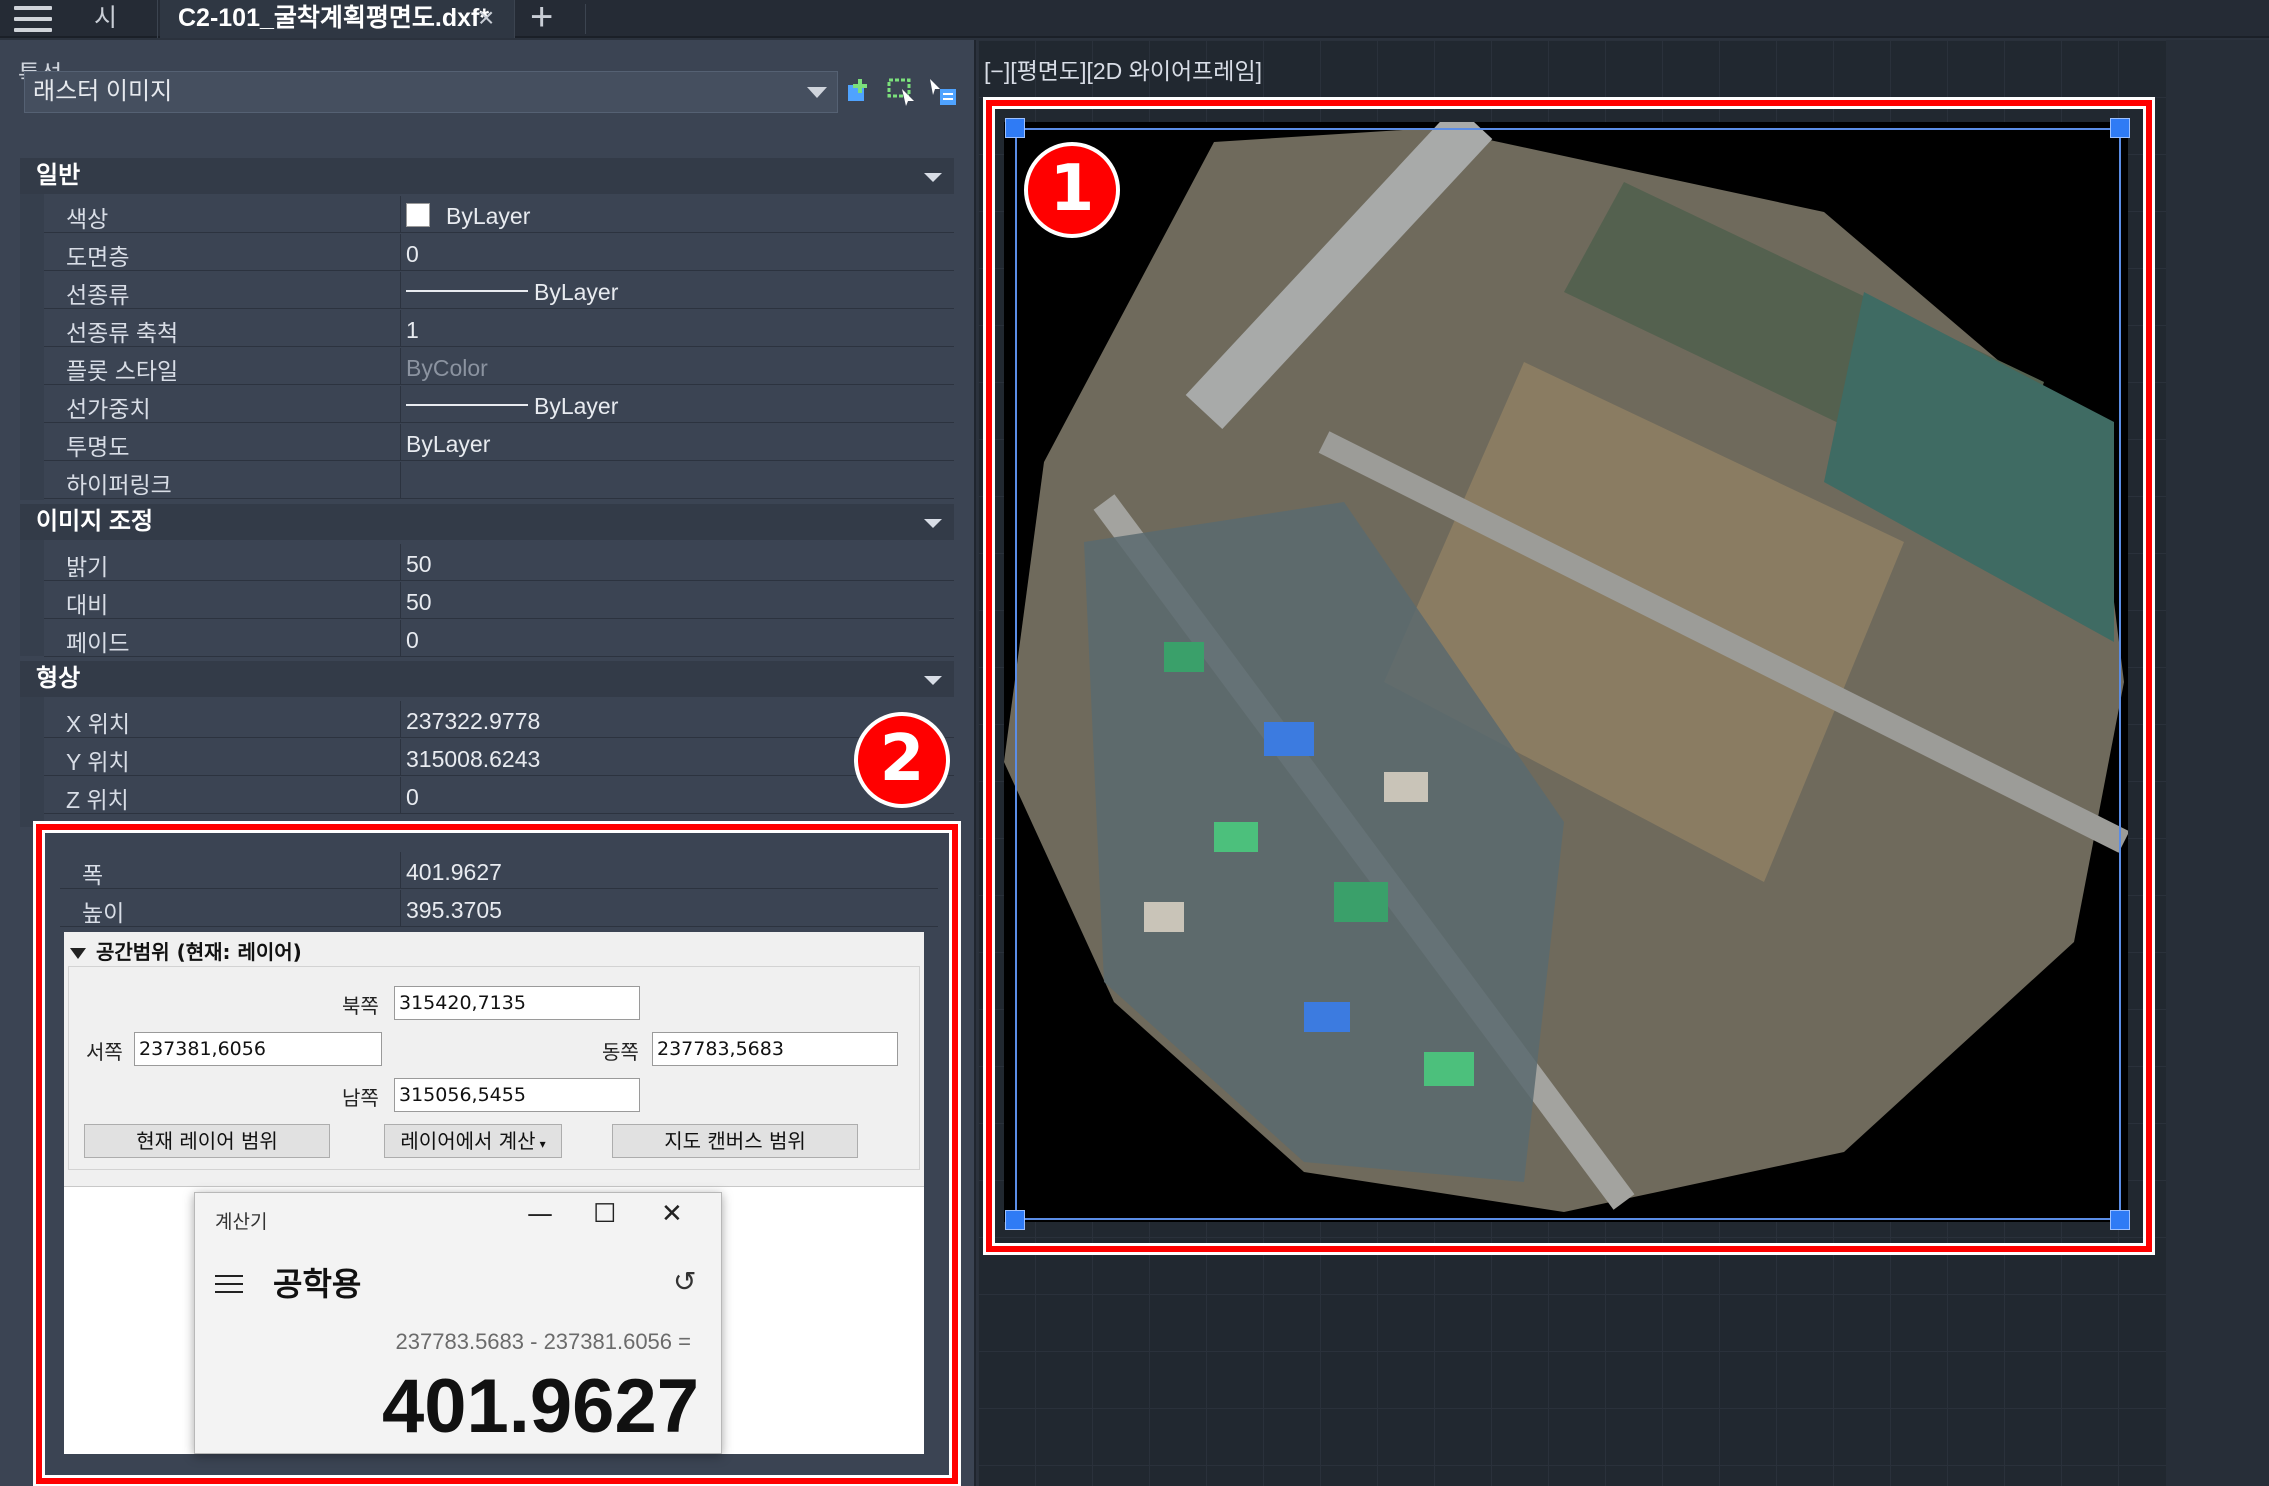  What do you see at coordinates (486, 18) in the screenshot?
I see `tab-close-icon: ×` at bounding box center [486, 18].